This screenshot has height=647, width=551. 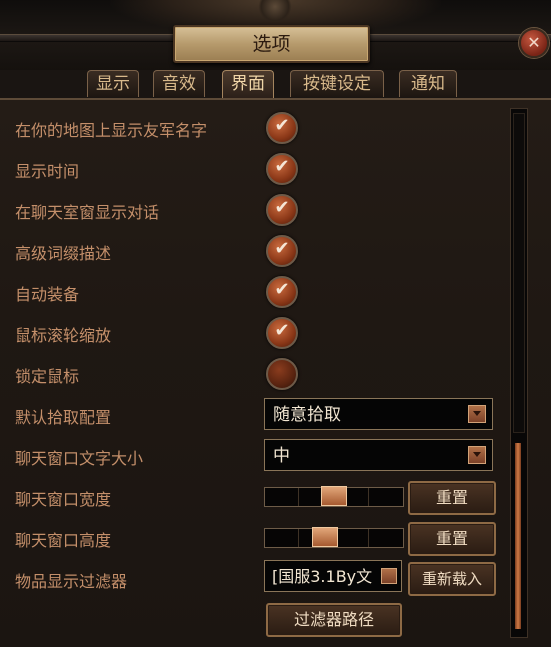 I want to click on setting-label-show-time: 显示时间, so click(x=47, y=171).